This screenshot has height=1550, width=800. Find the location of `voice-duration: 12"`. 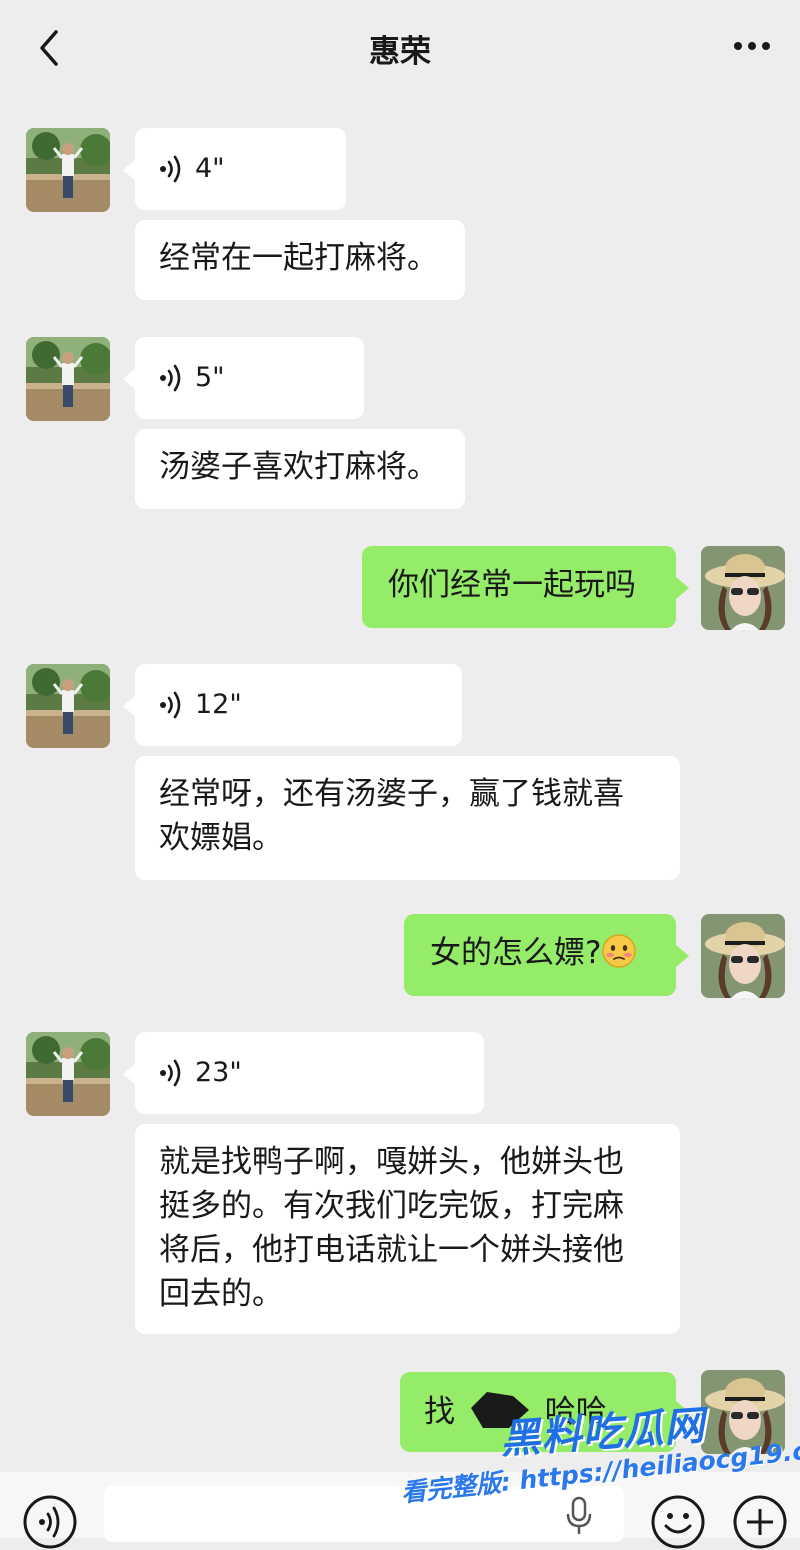

voice-duration: 12" is located at coordinates (218, 704).